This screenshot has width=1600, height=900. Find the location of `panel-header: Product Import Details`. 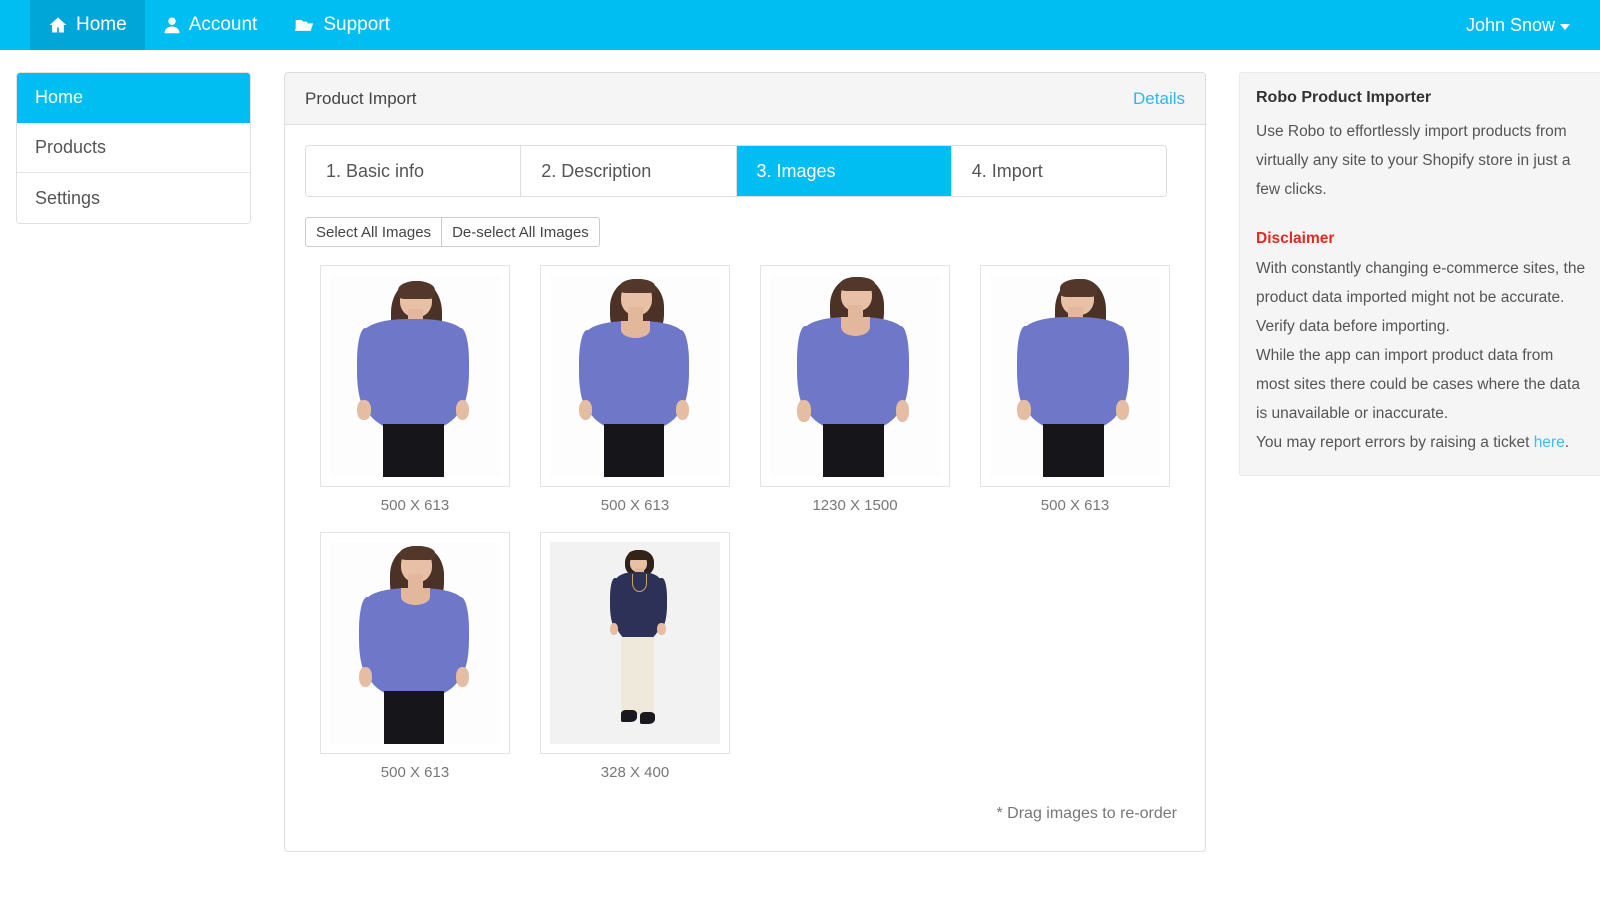

panel-header: Product Import Details is located at coordinates (745, 99).